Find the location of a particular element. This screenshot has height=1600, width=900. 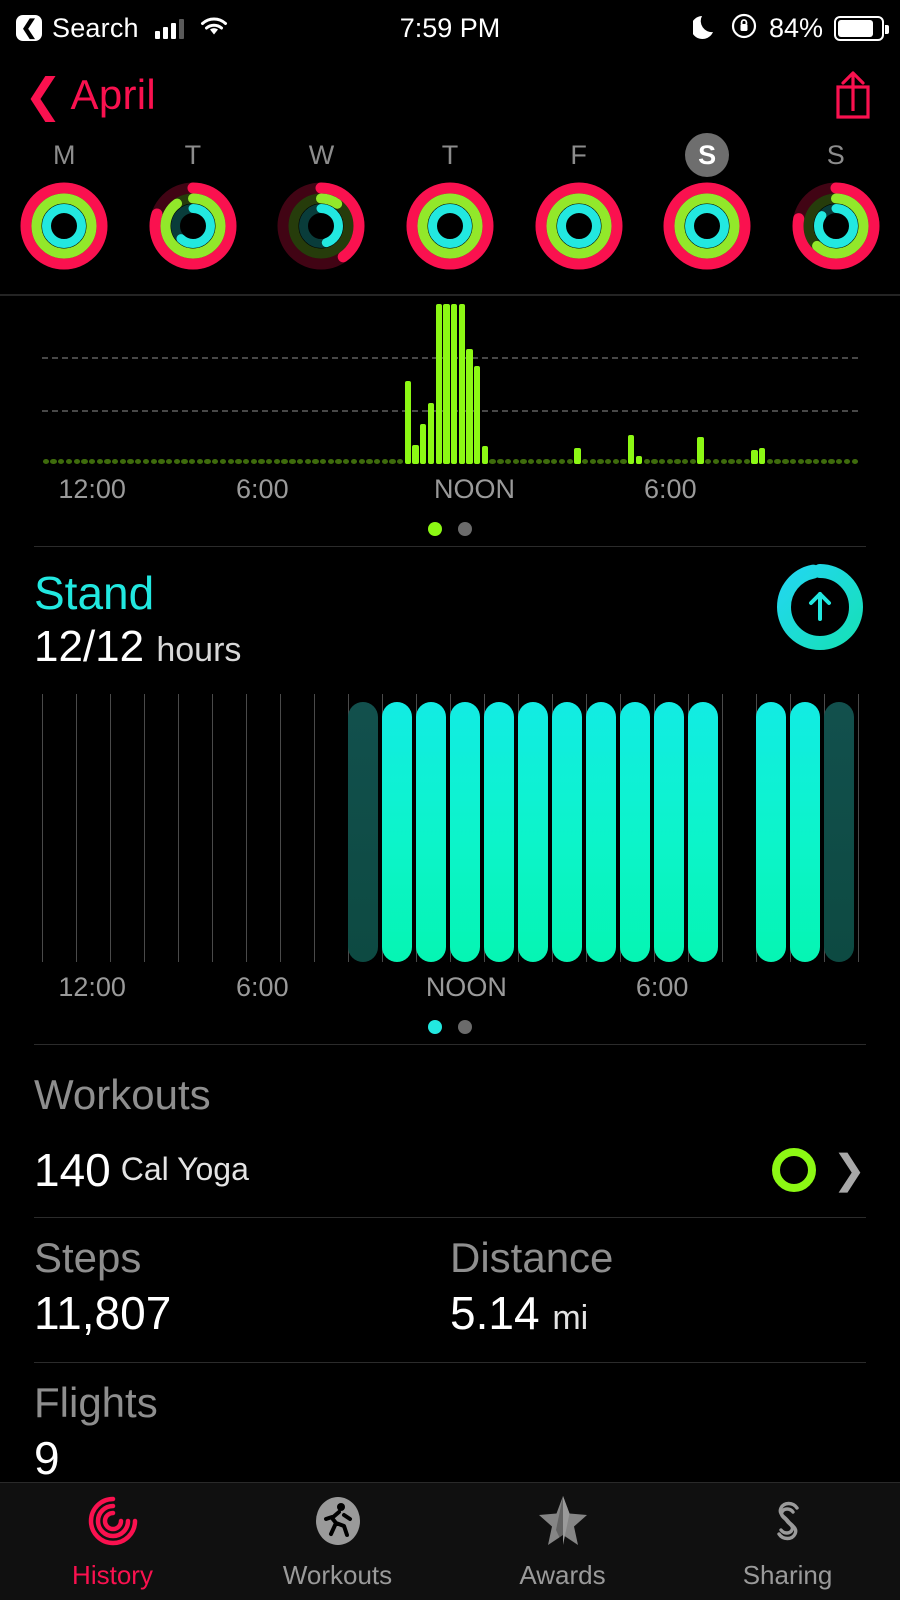

tab-history: History is located at coordinates (112, 1541).